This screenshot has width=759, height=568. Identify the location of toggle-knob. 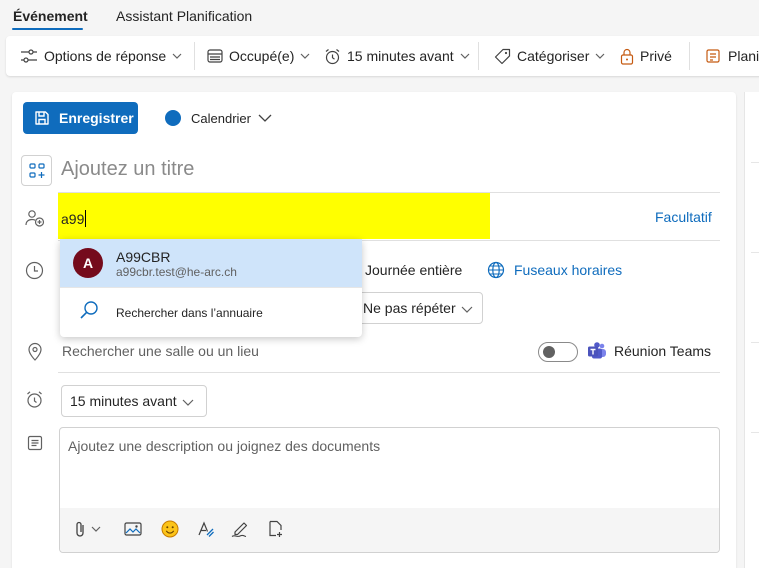
(549, 352).